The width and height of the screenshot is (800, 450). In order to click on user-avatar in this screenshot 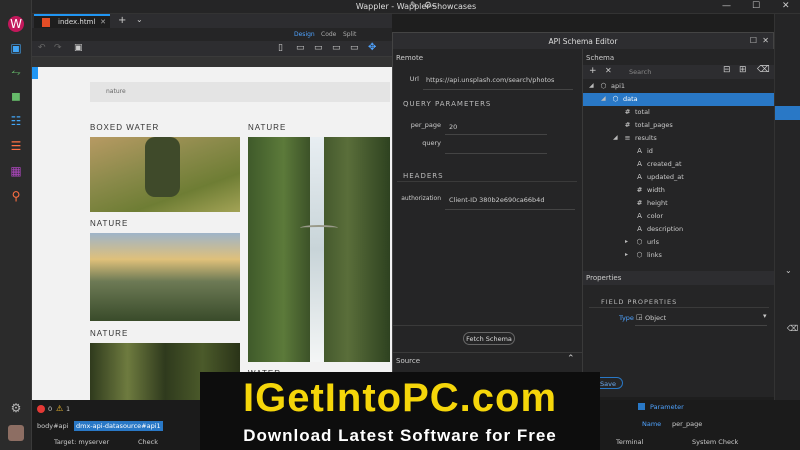, I will do `click(16, 433)`.